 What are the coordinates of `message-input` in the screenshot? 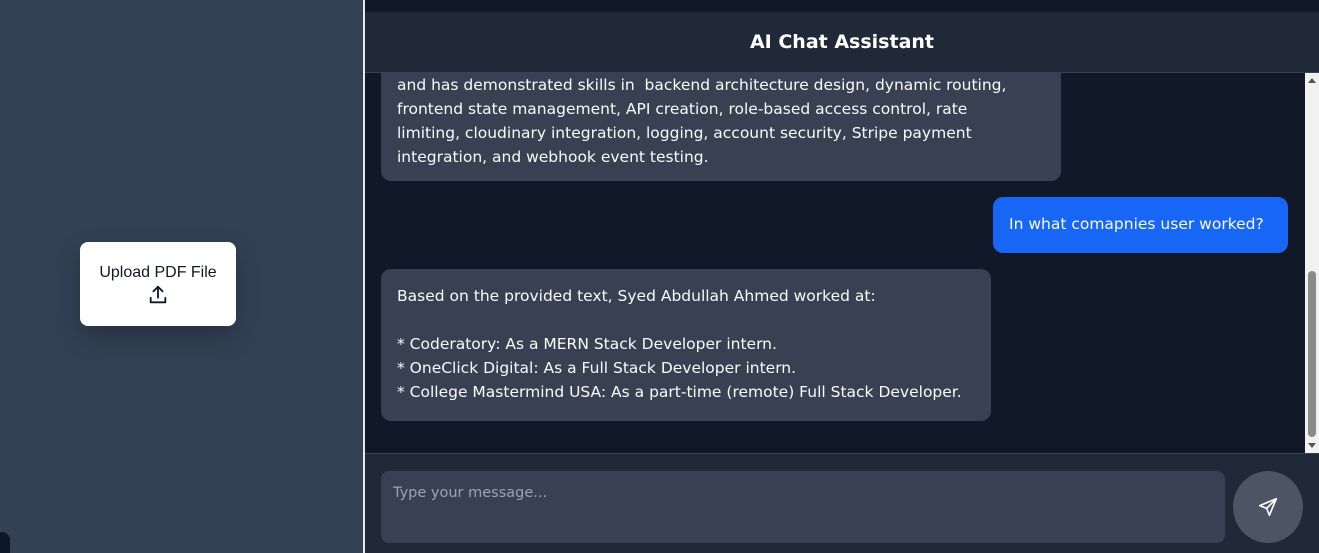 It's located at (803, 507).